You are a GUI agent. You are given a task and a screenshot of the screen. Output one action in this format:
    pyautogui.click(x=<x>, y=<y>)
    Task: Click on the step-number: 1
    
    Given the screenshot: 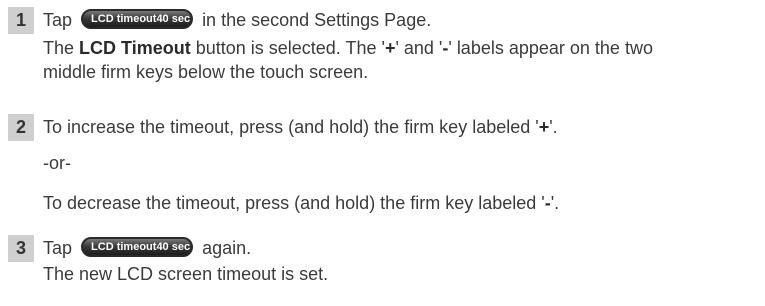 What is the action you would take?
    pyautogui.click(x=21, y=20)
    